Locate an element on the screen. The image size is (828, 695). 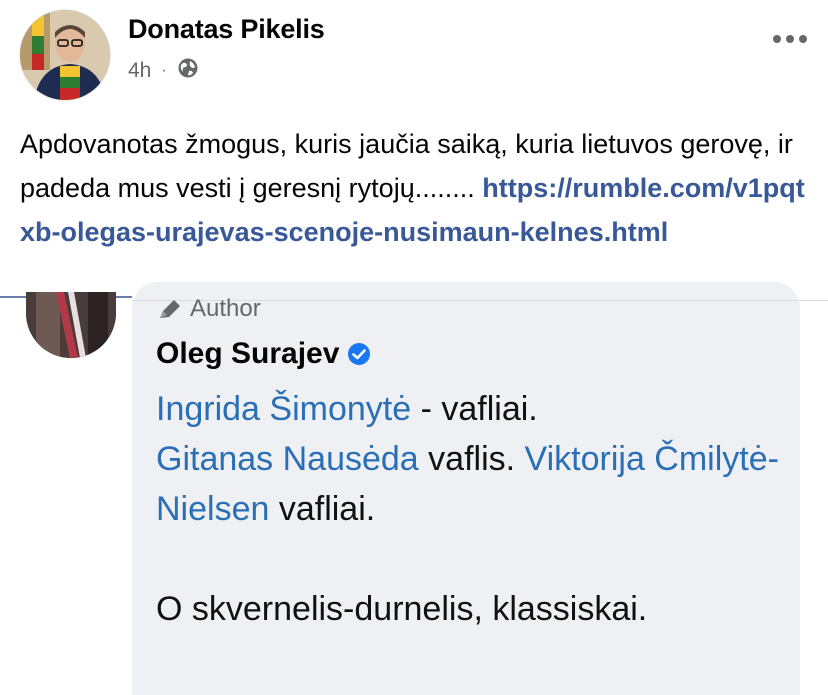
author-tag-label: Author is located at coordinates (225, 309).